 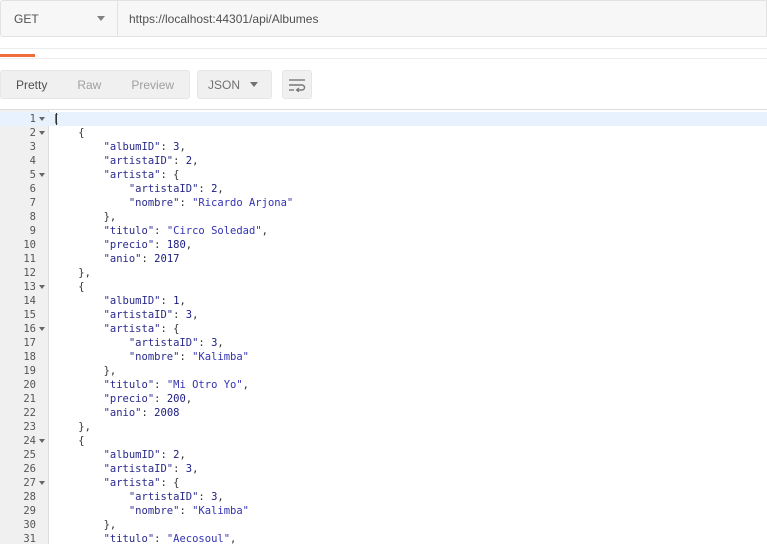 I want to click on code-line: 27 "artista": {, so click(x=383, y=483).